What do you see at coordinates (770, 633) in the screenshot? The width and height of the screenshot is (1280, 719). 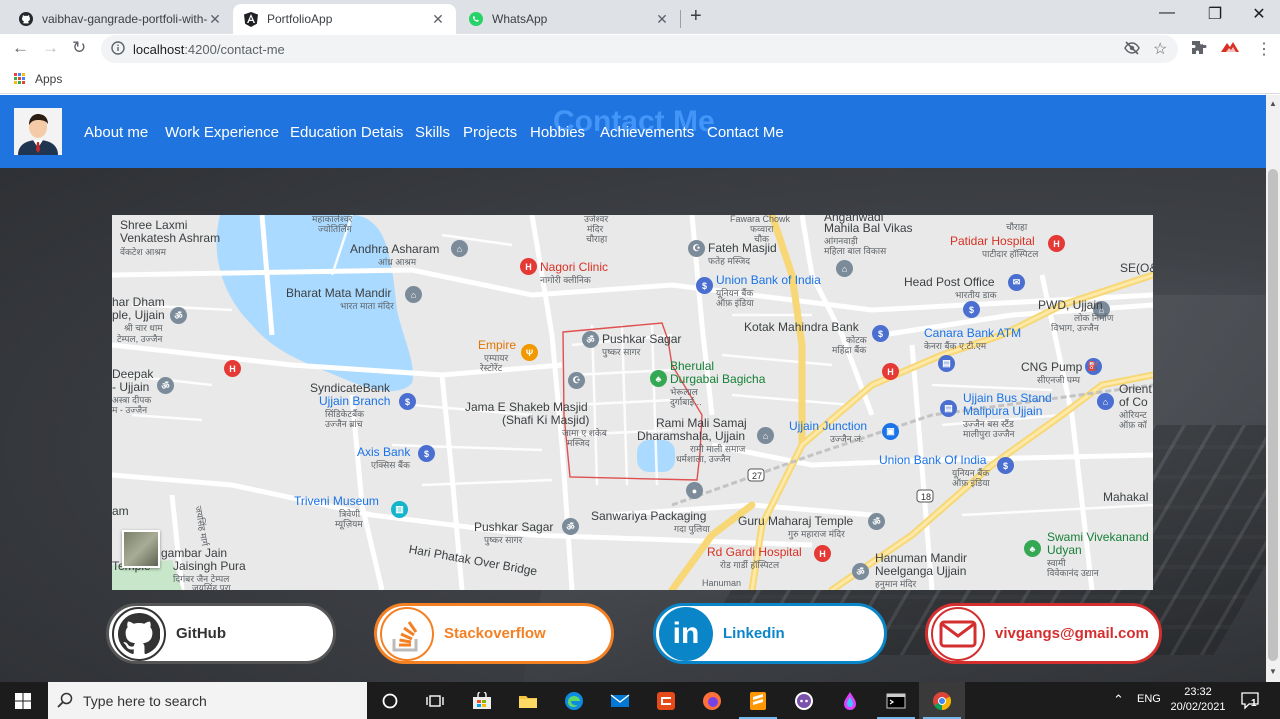 I see `linkedin-button: in Linkedin` at bounding box center [770, 633].